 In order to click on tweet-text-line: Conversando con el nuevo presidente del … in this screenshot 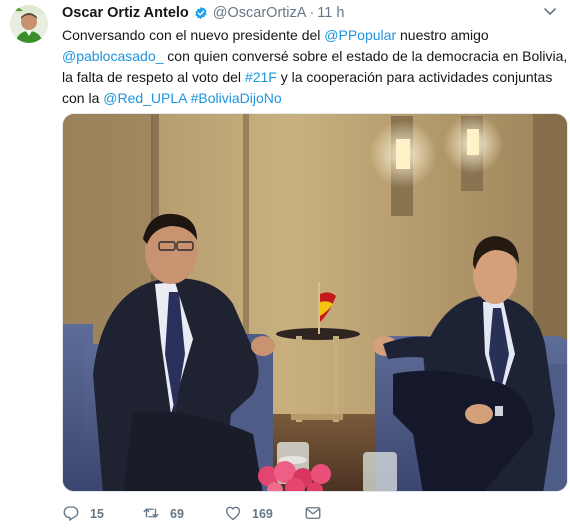, I will do `click(312, 35)`.